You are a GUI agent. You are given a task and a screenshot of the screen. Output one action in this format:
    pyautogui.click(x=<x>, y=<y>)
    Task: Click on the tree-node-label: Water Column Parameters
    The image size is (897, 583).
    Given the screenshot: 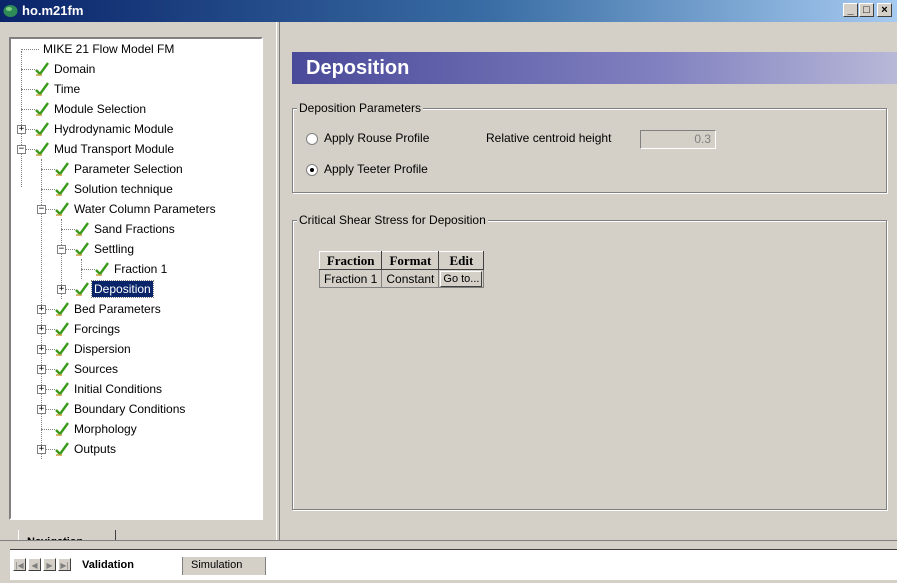 What is the action you would take?
    pyautogui.click(x=145, y=209)
    